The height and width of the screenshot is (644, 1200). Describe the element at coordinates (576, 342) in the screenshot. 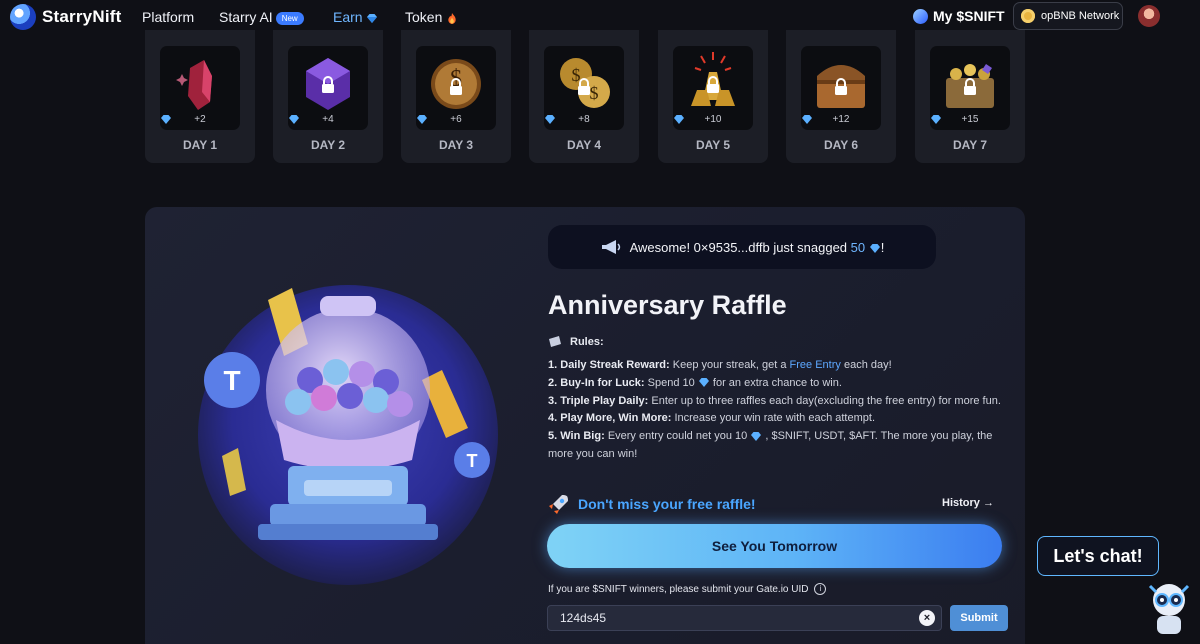

I see `rules-heading: Rules:` at that location.